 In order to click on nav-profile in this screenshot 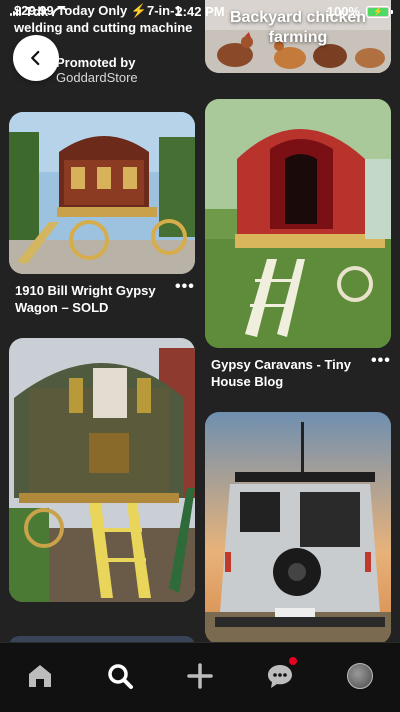, I will do `click(360, 676)`.